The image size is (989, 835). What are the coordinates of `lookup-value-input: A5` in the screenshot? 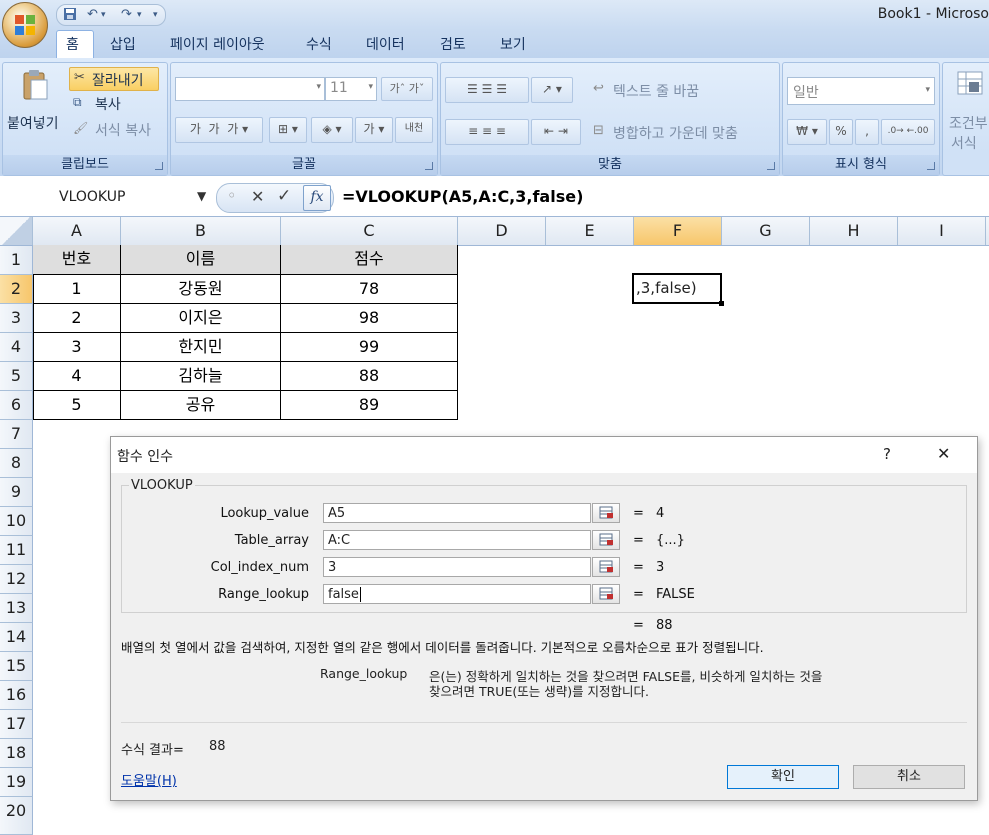 It's located at (457, 513).